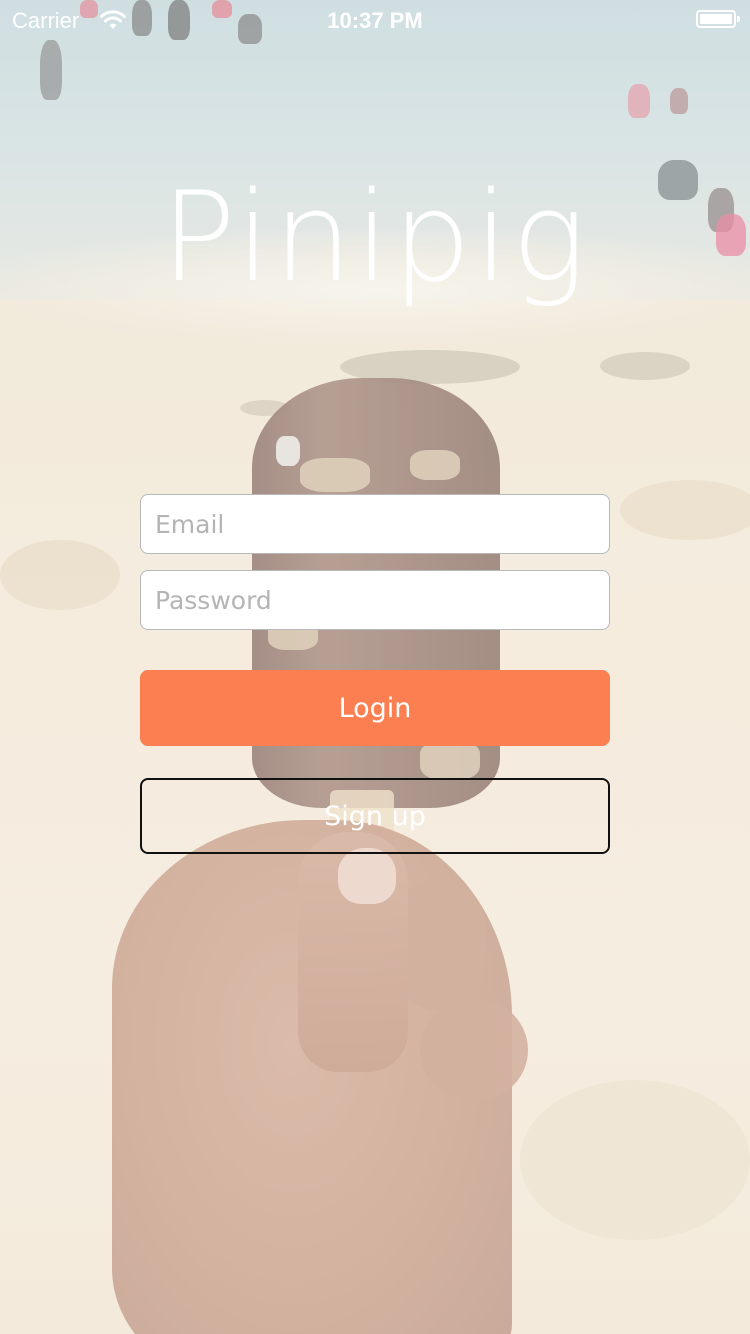 Image resolution: width=750 pixels, height=1334 pixels. Describe the element at coordinates (375, 524) in the screenshot. I see `email-field` at that location.